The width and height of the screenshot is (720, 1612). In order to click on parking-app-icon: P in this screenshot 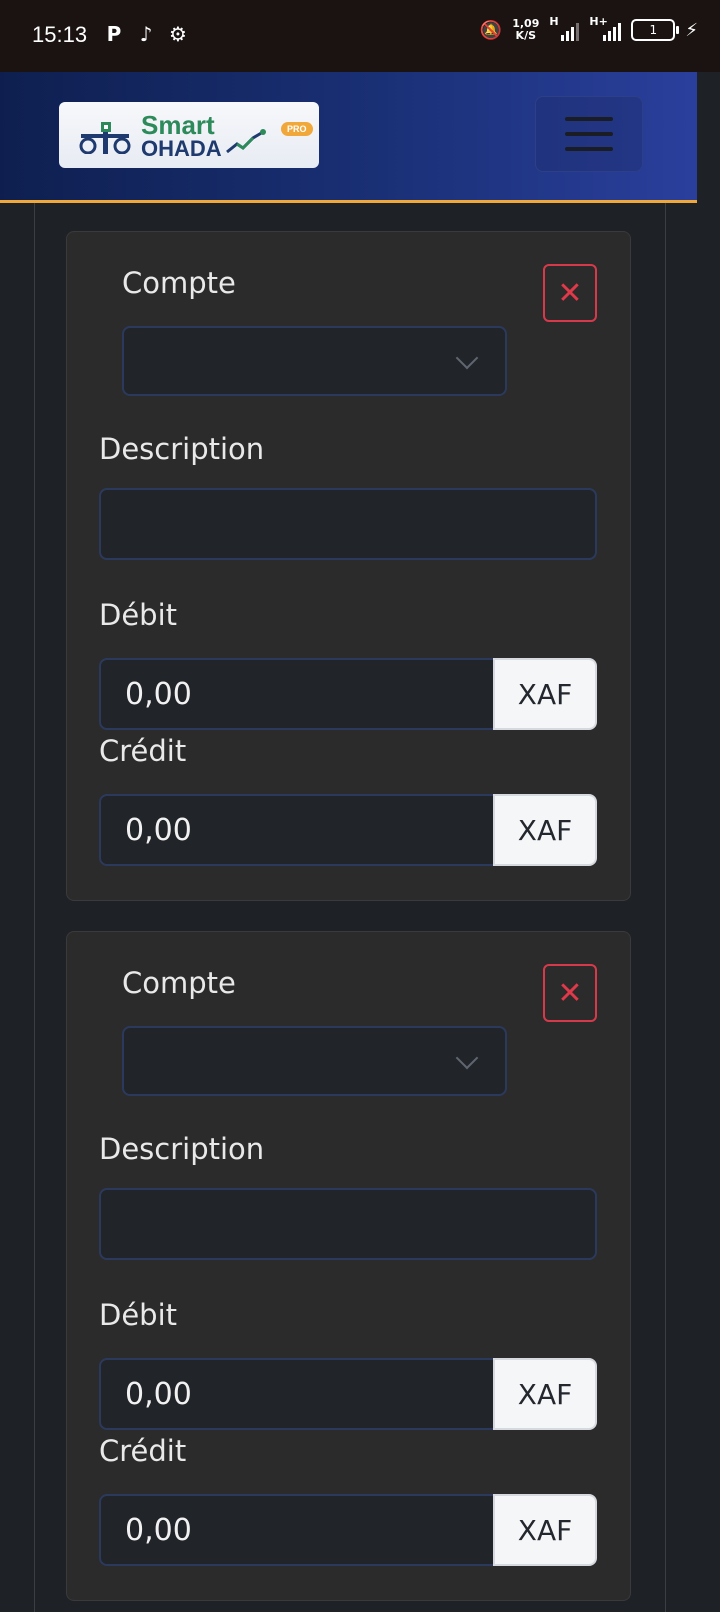, I will do `click(114, 34)`.